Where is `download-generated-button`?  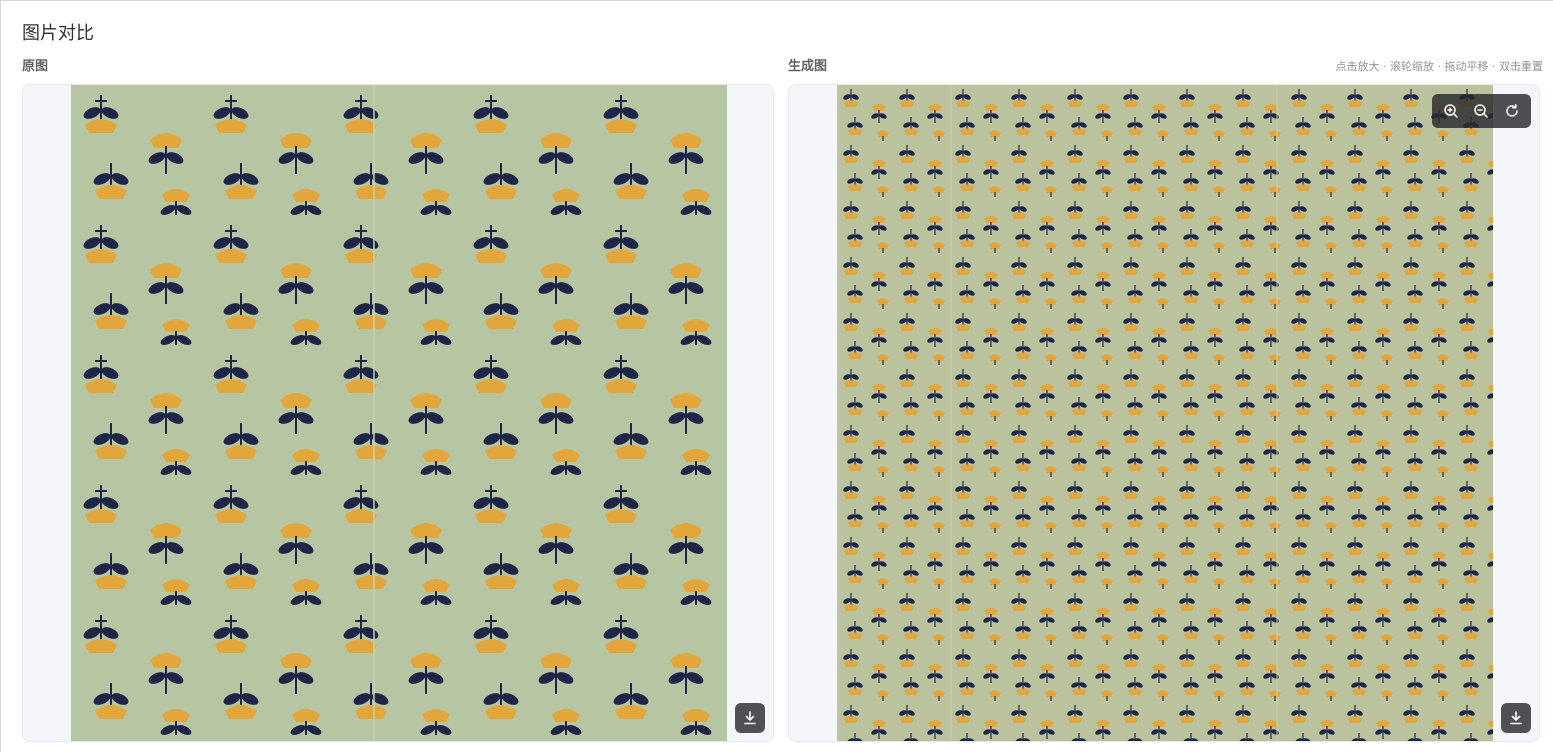 download-generated-button is located at coordinates (1516, 718).